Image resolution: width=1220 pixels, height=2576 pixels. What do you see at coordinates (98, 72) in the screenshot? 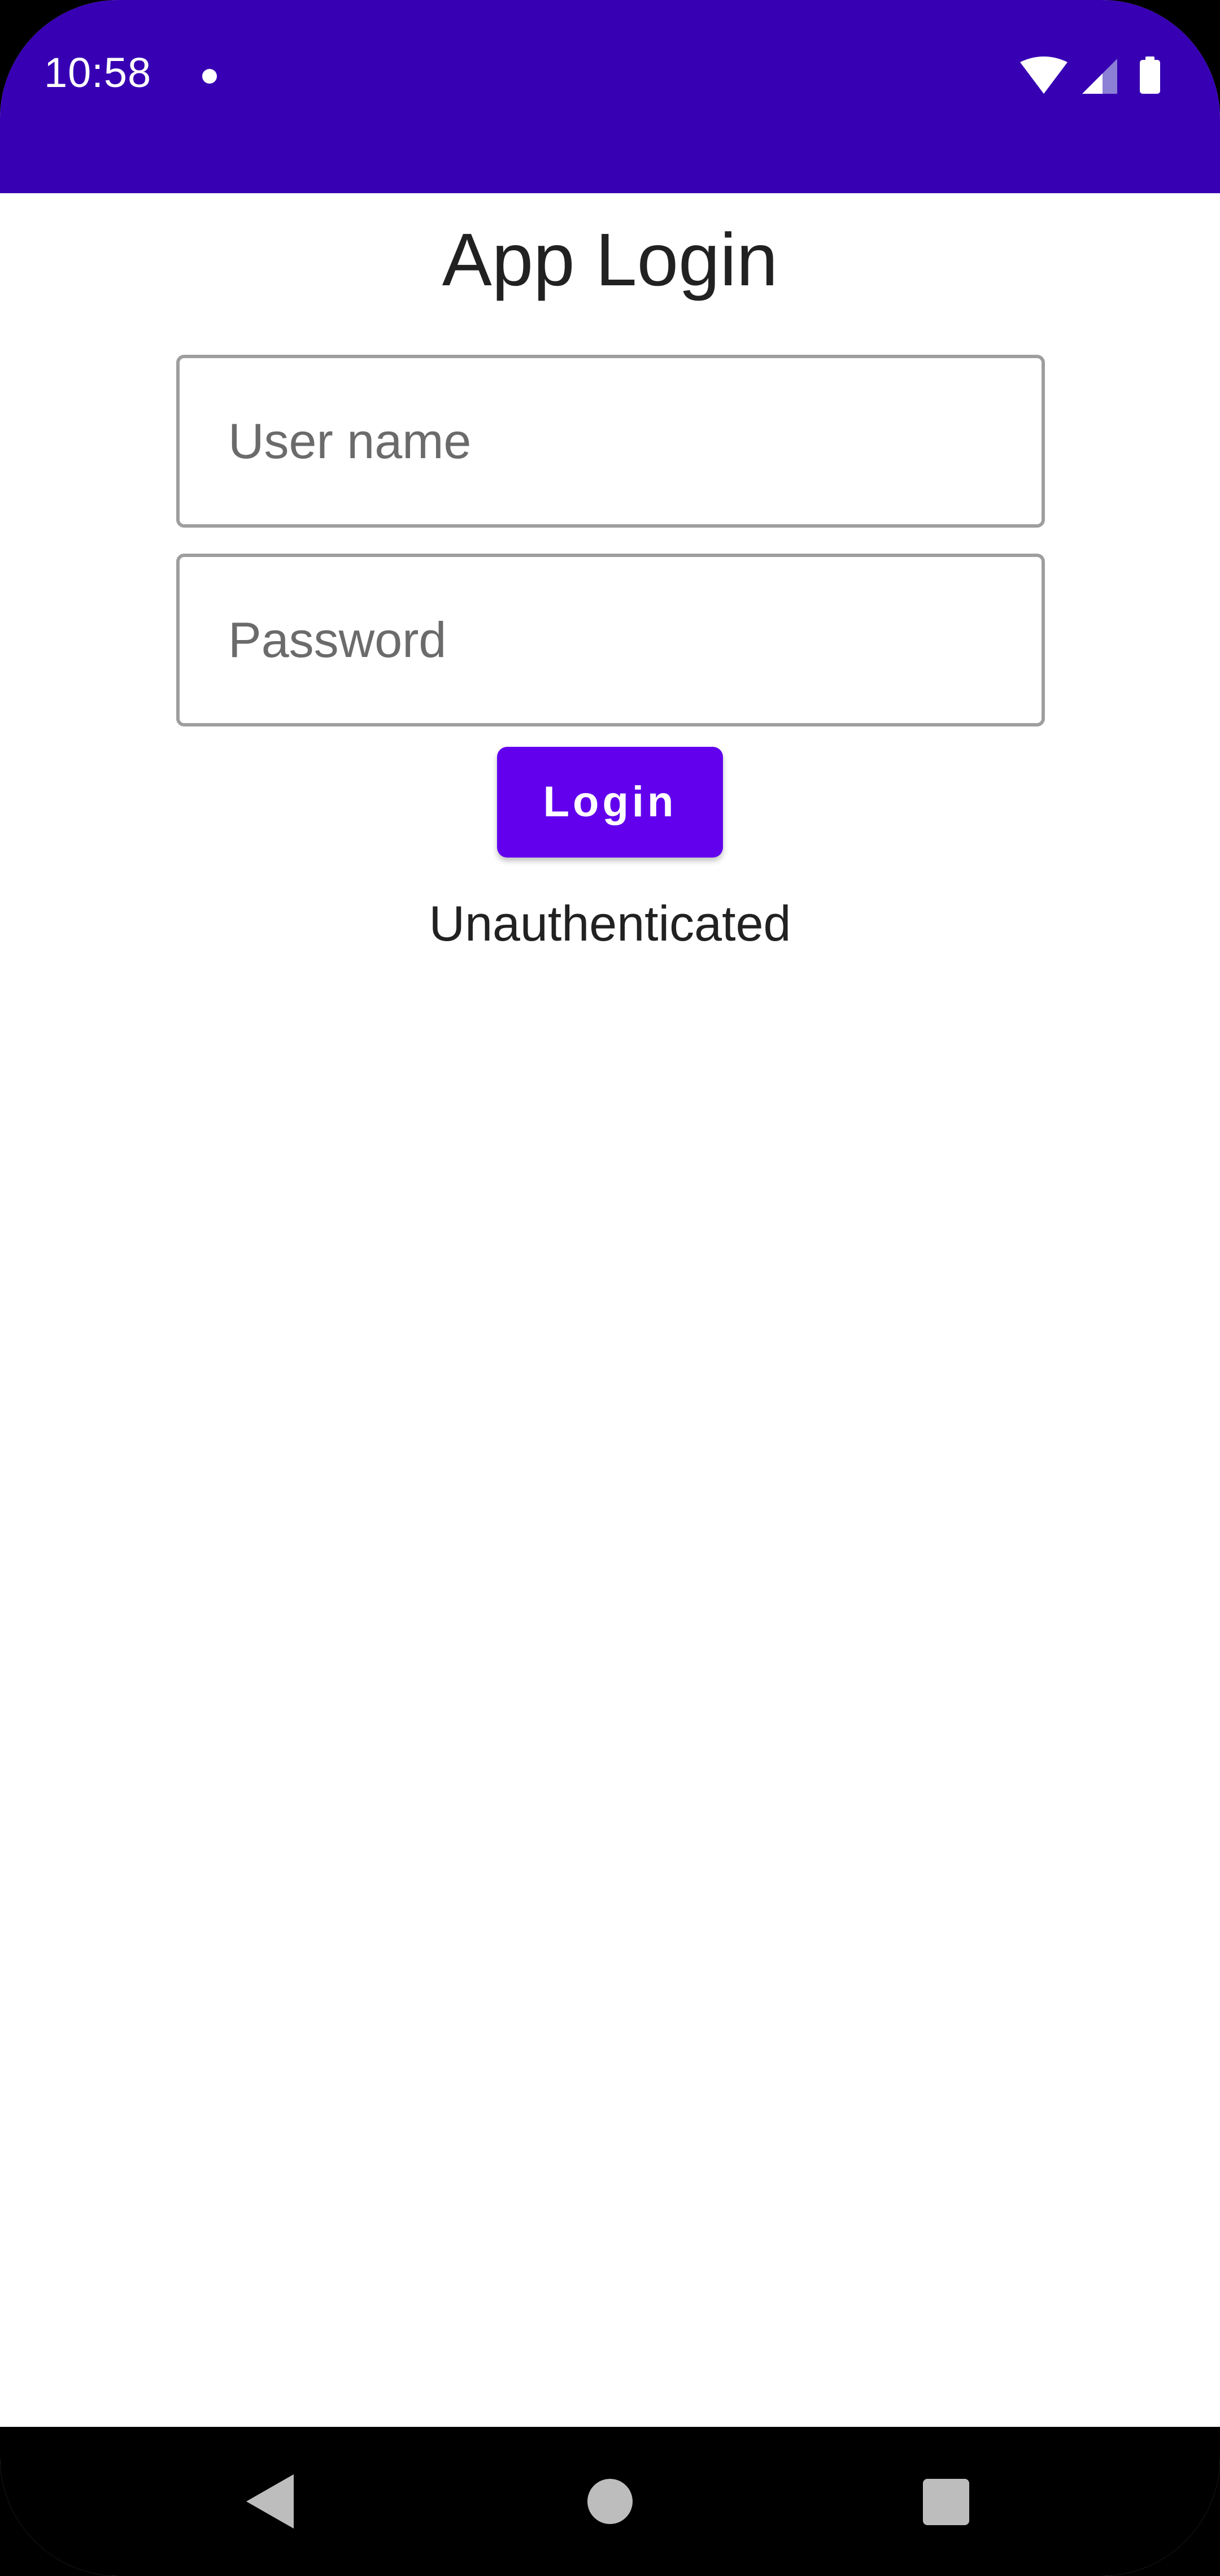
I see `status-time: 10:58` at bounding box center [98, 72].